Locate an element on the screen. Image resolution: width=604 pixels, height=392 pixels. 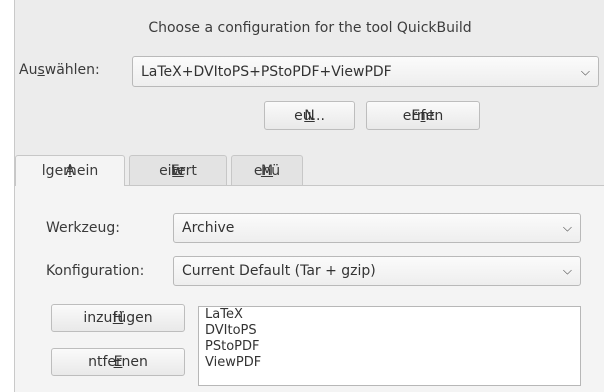
configuration-select: Current Default (Tar + gzip) ⌵ is located at coordinates (377, 271).